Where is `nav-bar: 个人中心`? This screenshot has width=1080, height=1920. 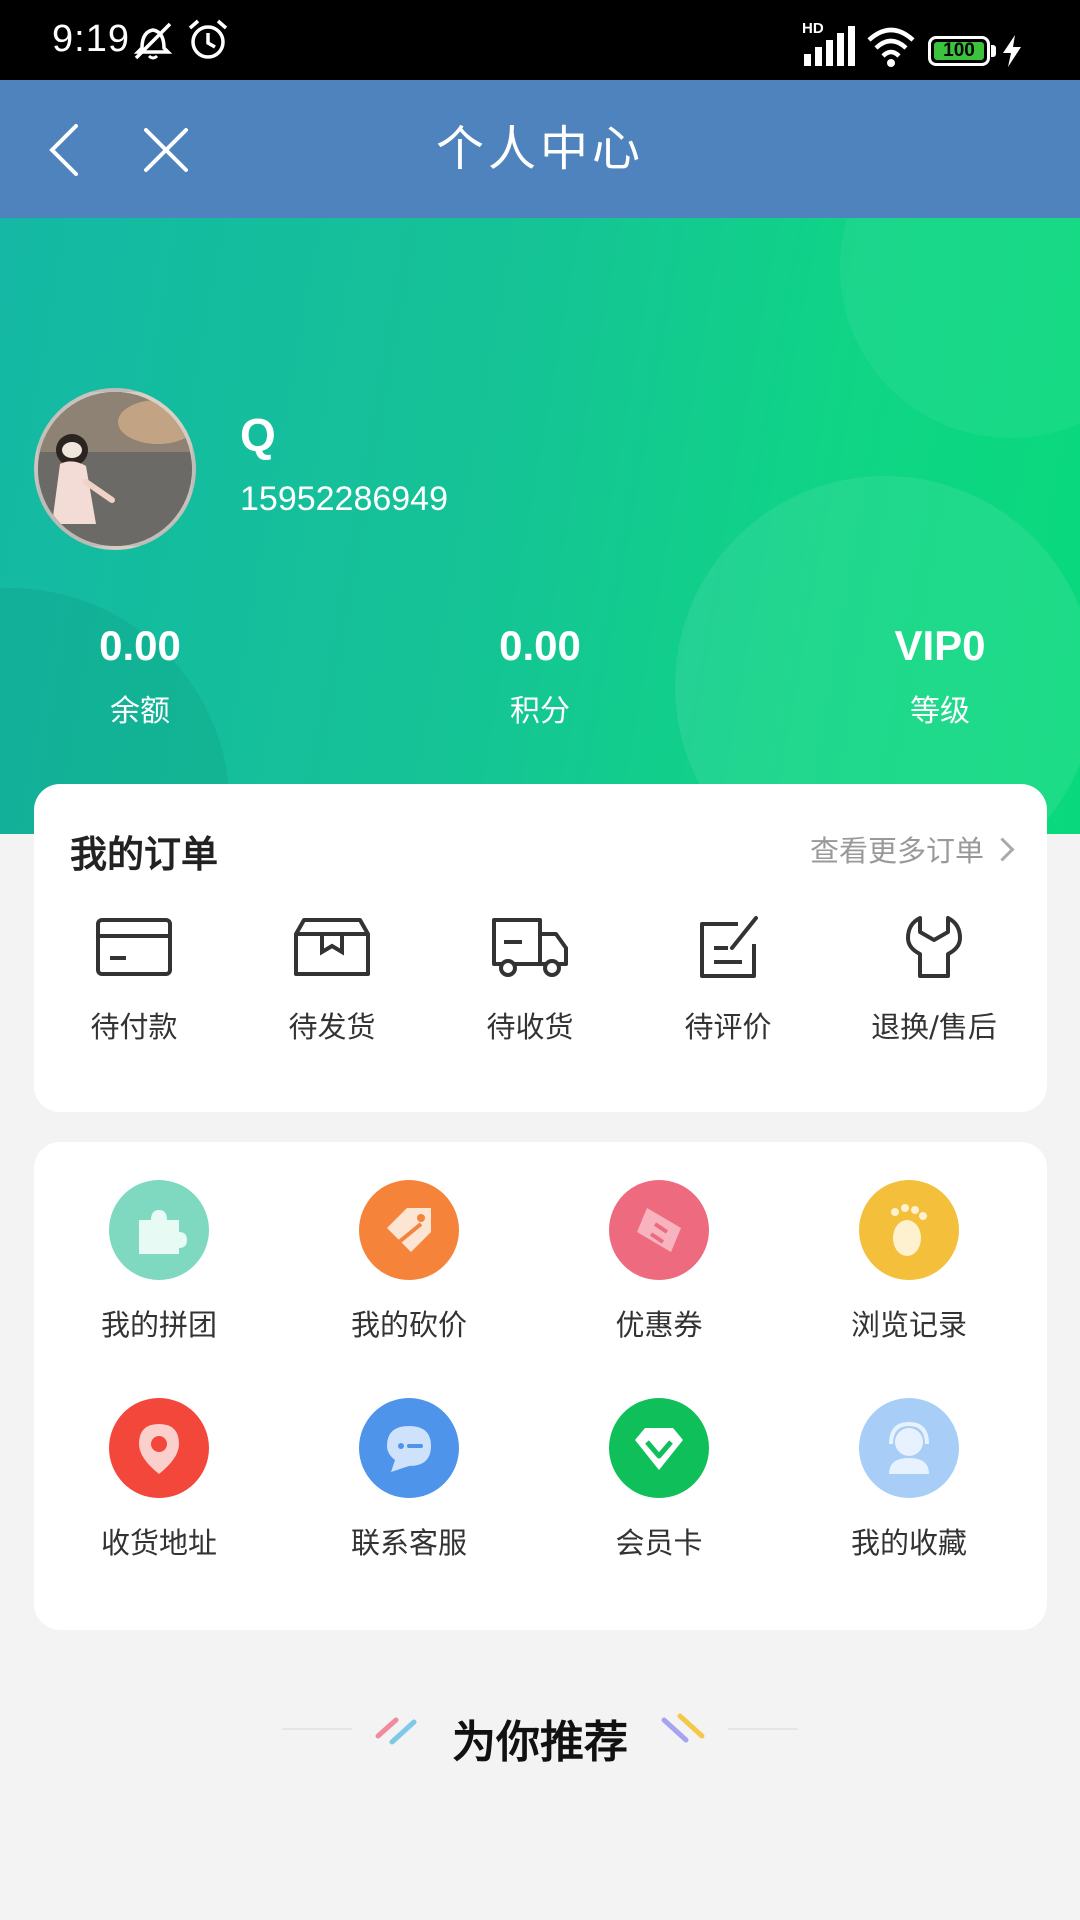
nav-bar: 个人中心 is located at coordinates (540, 149).